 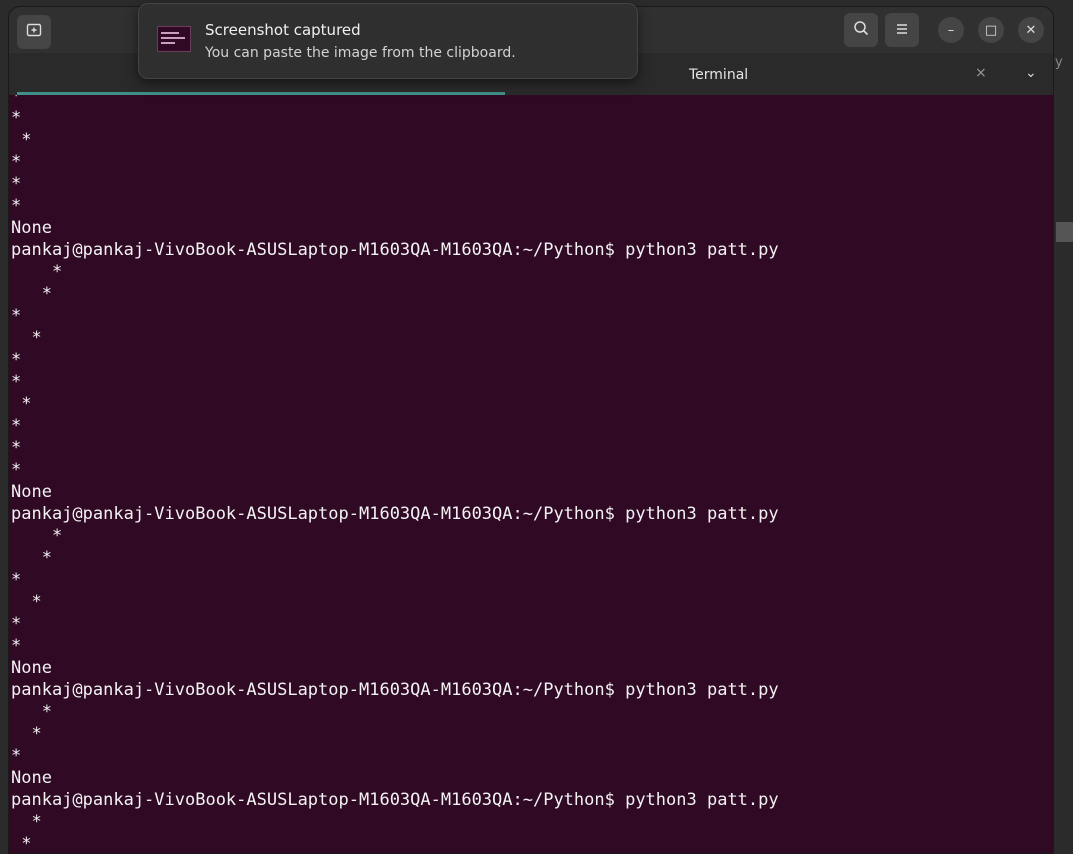 I want to click on new-tab-button, so click(x=34, y=32).